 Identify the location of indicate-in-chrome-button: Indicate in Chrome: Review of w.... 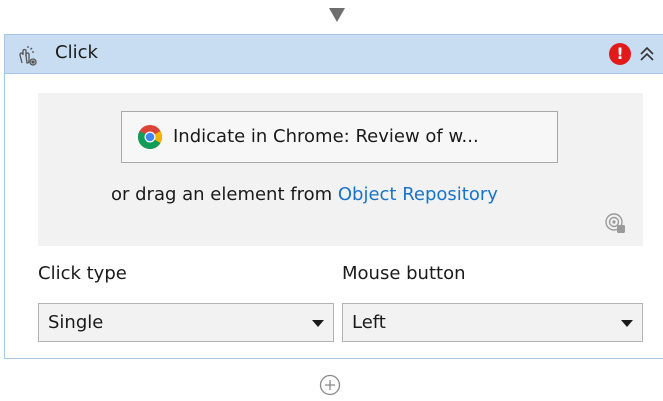
(339, 137).